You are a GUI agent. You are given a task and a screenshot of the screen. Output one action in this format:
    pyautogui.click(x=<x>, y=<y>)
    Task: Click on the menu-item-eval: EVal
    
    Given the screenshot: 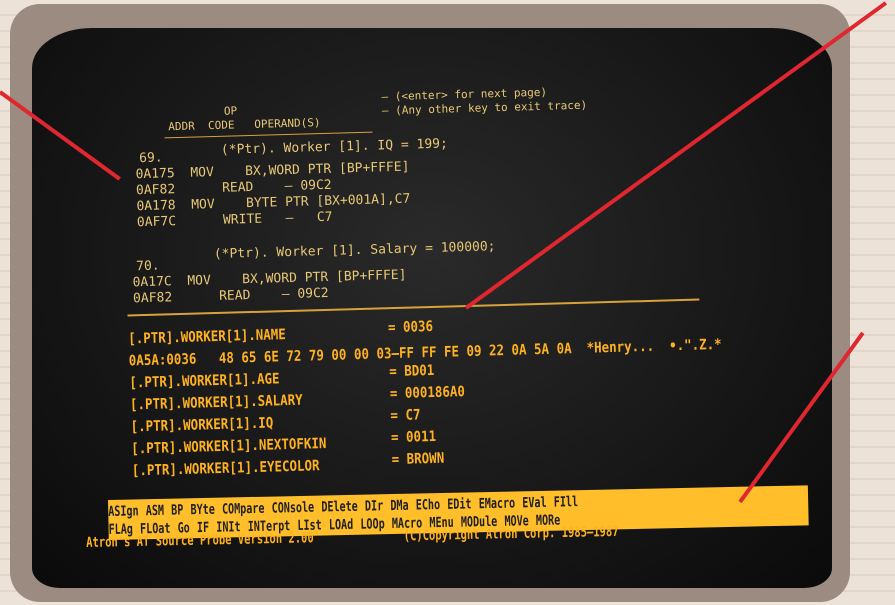 What is the action you would take?
    pyautogui.click(x=534, y=503)
    